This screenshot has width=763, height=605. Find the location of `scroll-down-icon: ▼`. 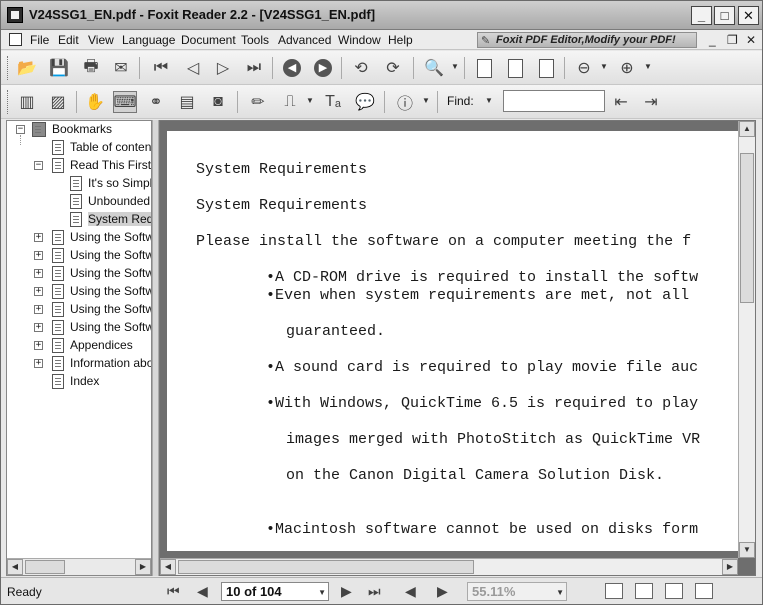

scroll-down-icon: ▼ is located at coordinates (747, 550).